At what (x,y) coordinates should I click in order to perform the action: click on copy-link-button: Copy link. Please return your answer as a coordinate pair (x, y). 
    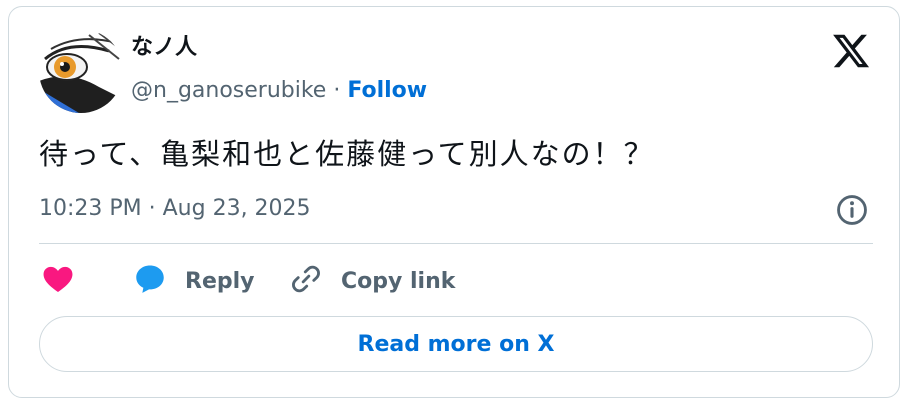
    Looking at the image, I should click on (372, 281).